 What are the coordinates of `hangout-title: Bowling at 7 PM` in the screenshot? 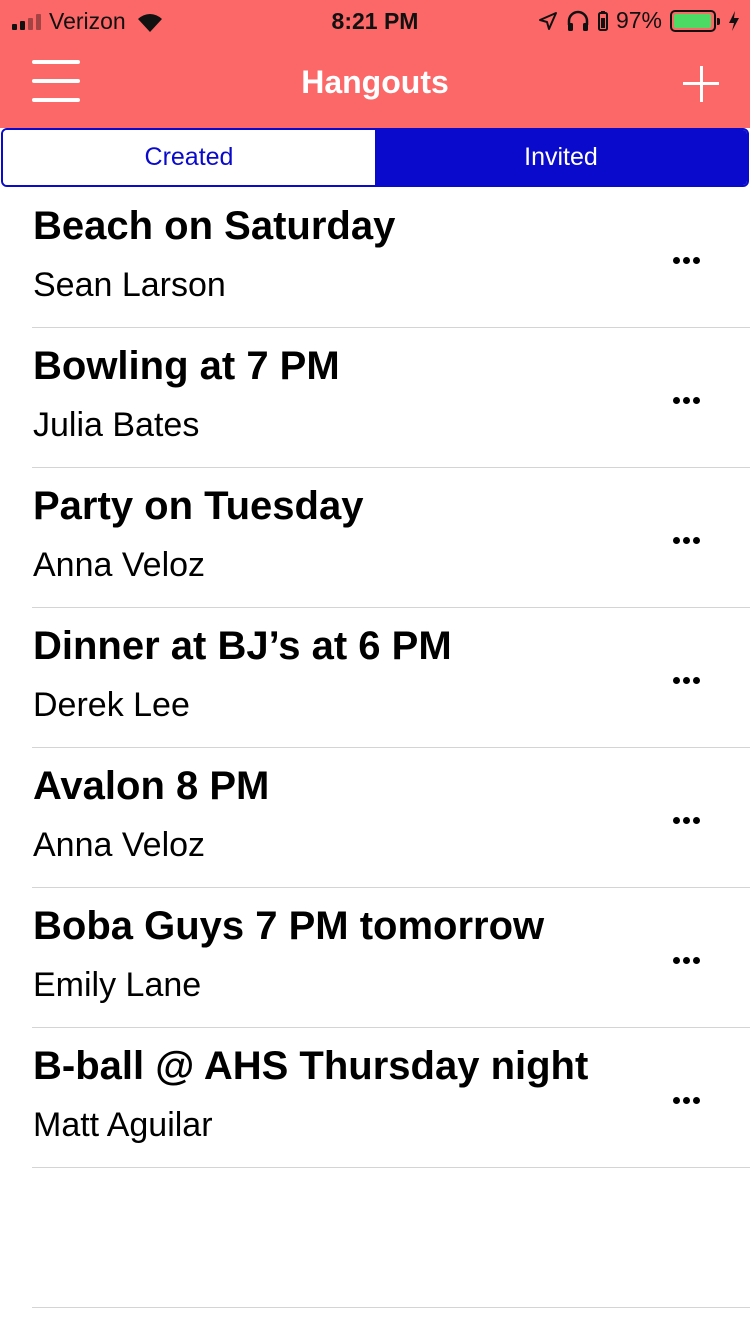 It's located at (186, 366).